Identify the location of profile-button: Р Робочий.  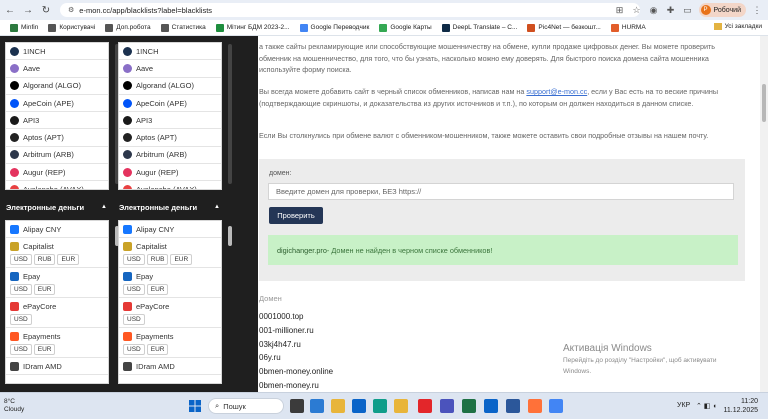
(722, 10).